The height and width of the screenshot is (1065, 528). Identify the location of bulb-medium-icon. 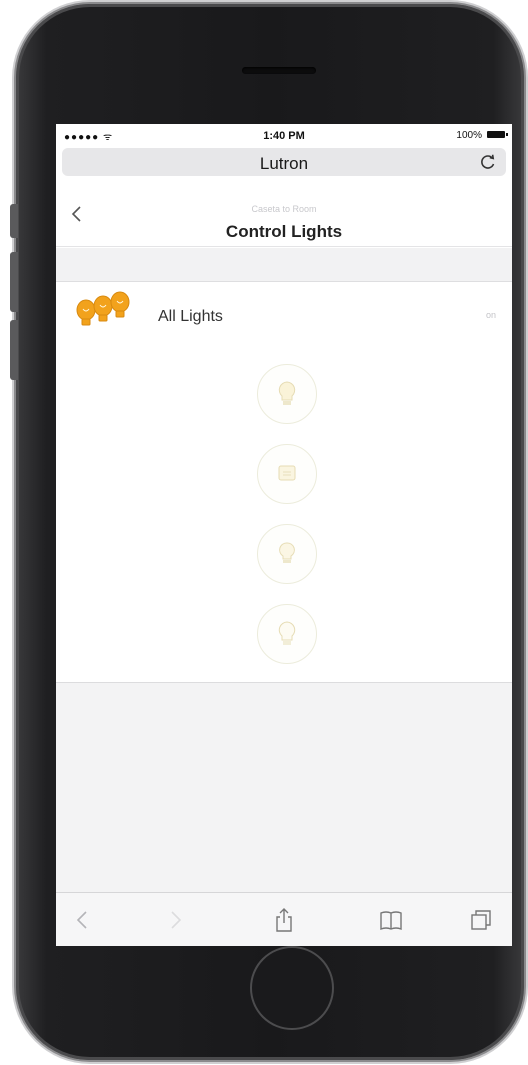
(287, 473).